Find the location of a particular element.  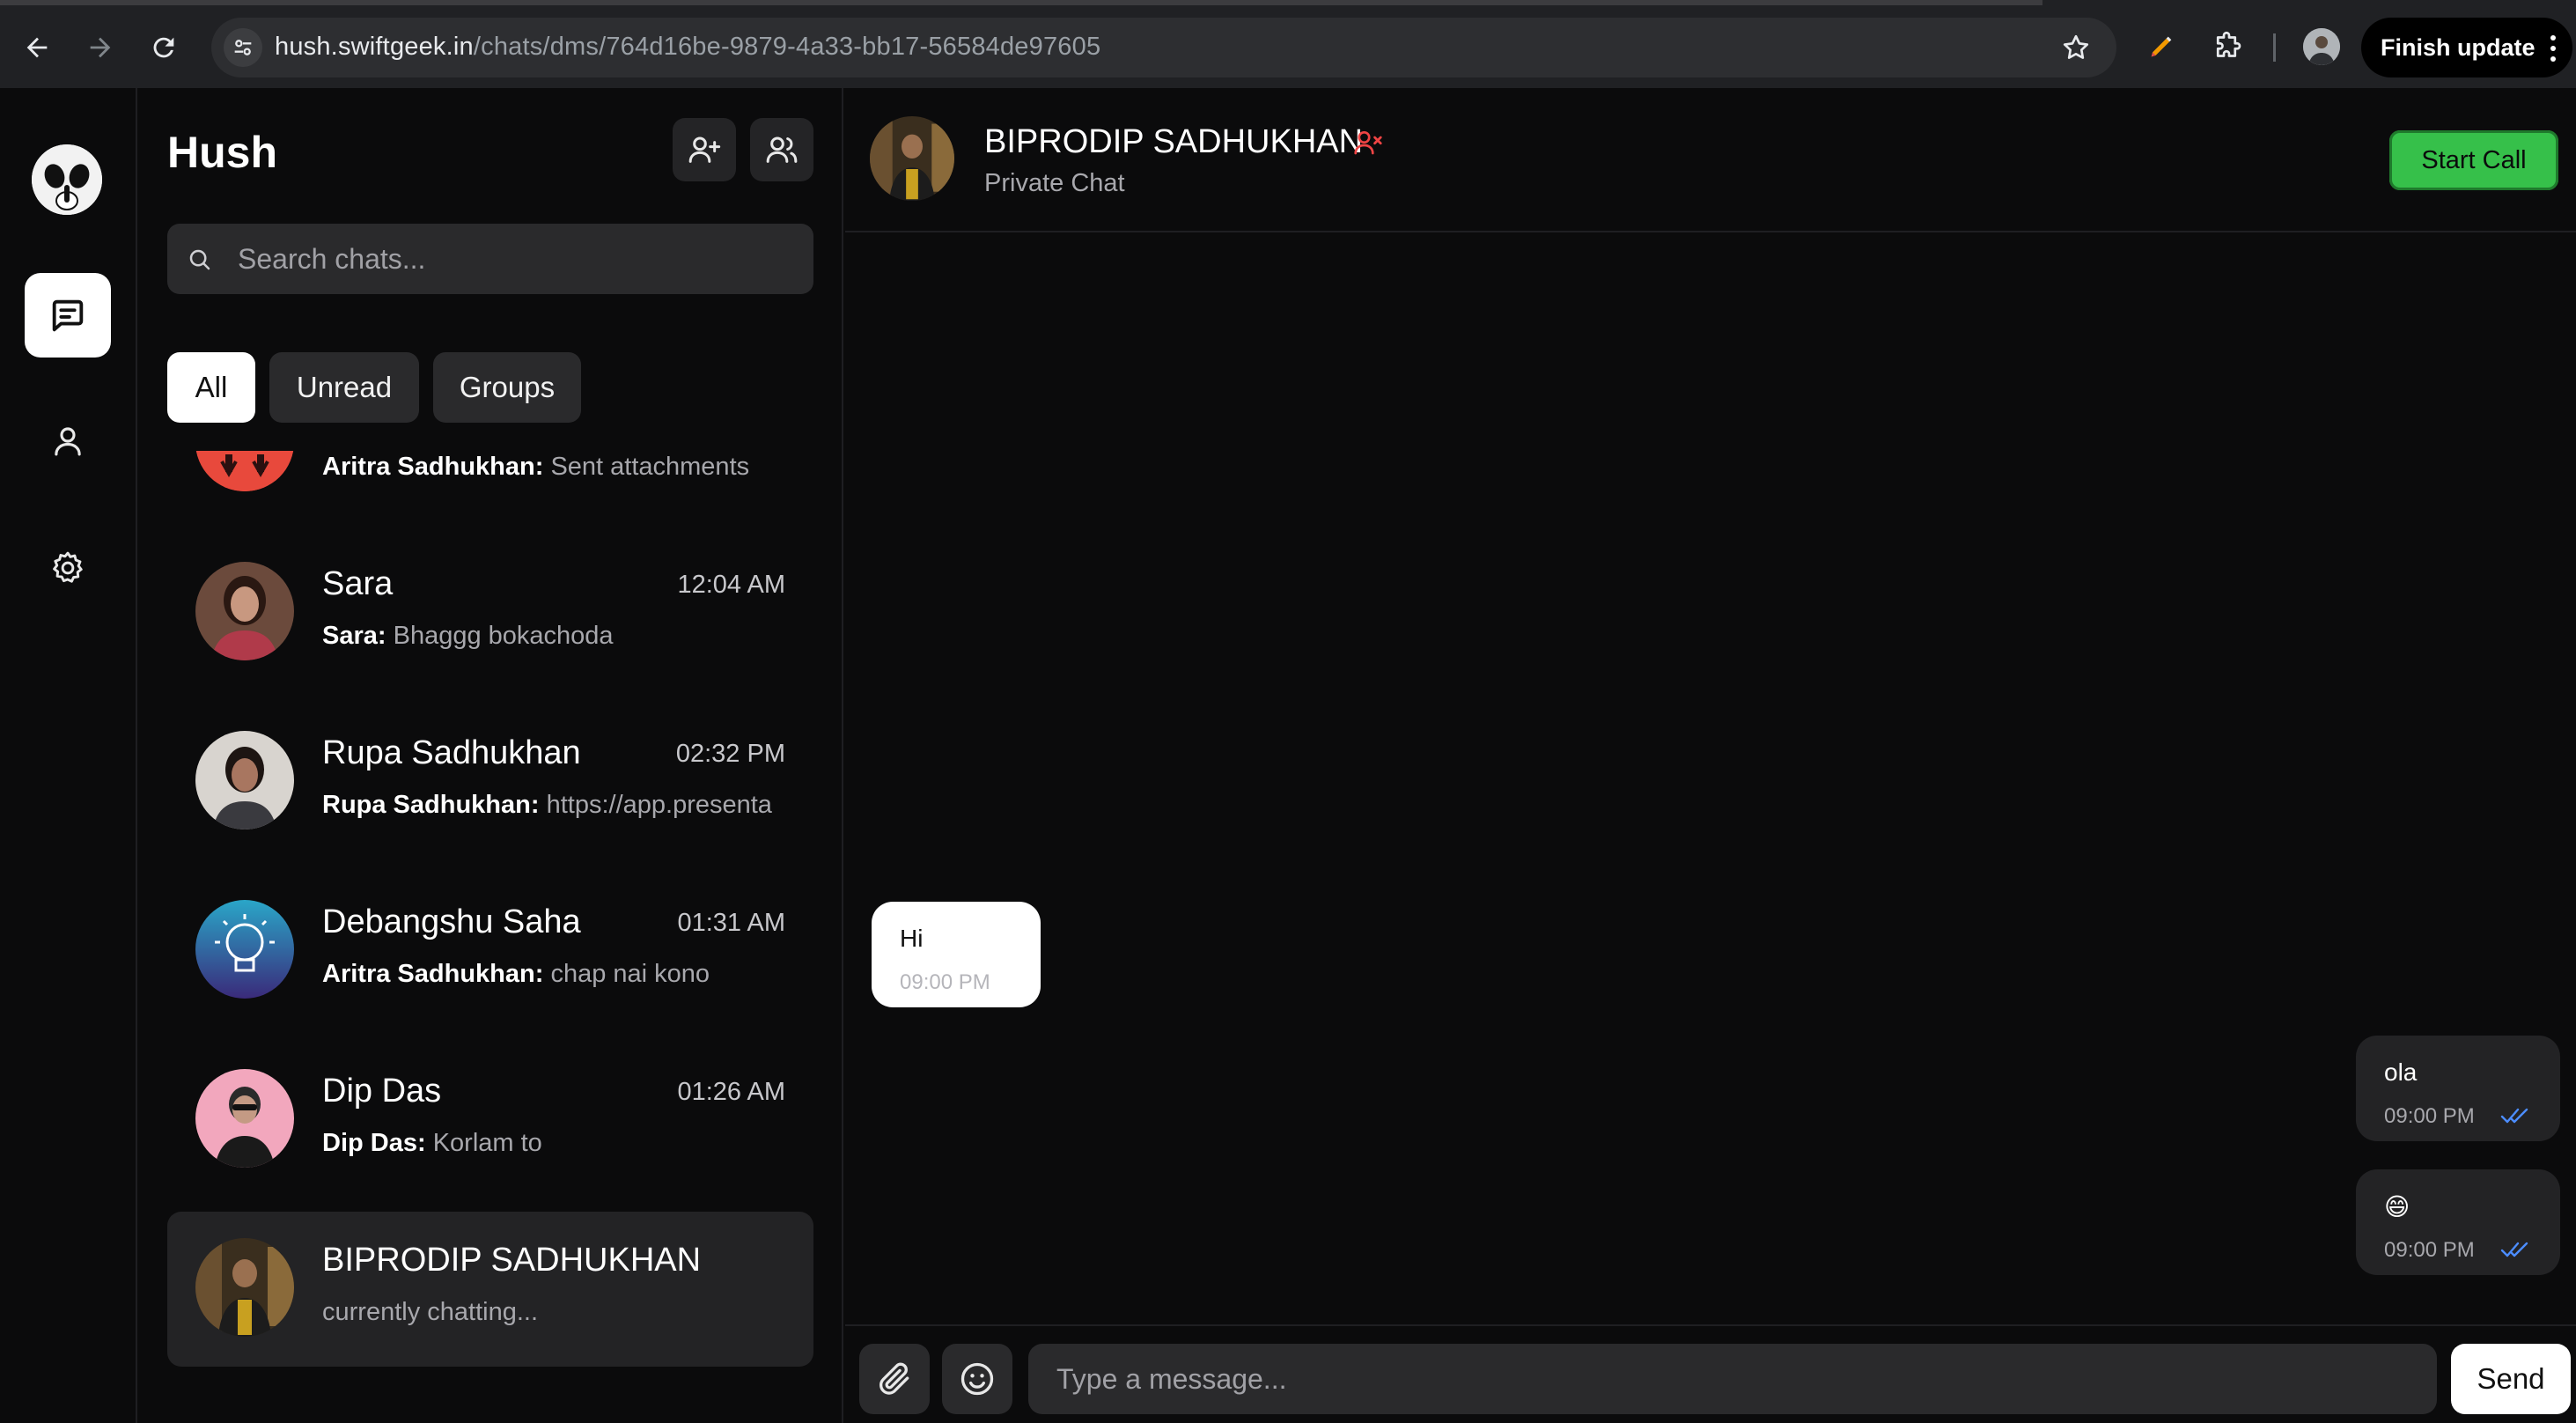

reload-button is located at coordinates (164, 47).